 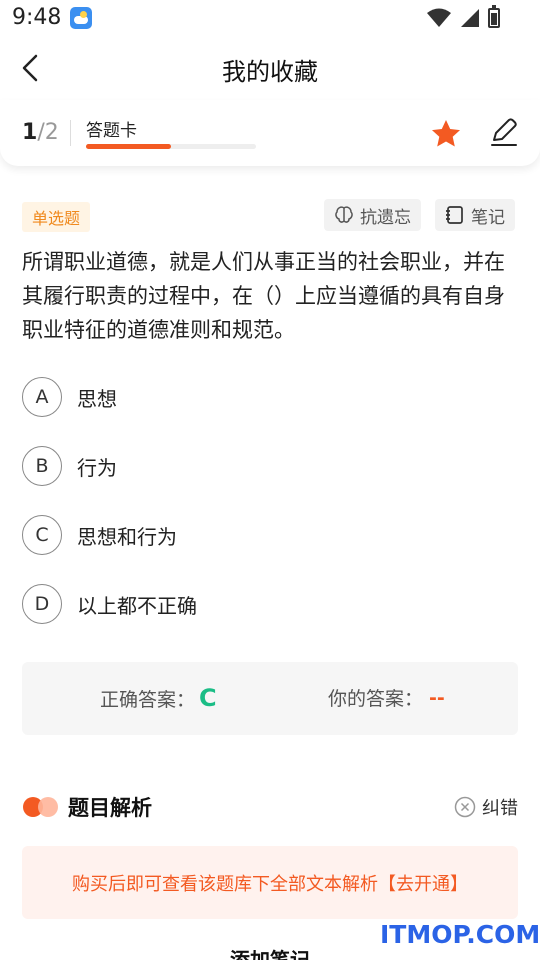 What do you see at coordinates (48, 132) in the screenshot?
I see `total-question-count: /2` at bounding box center [48, 132].